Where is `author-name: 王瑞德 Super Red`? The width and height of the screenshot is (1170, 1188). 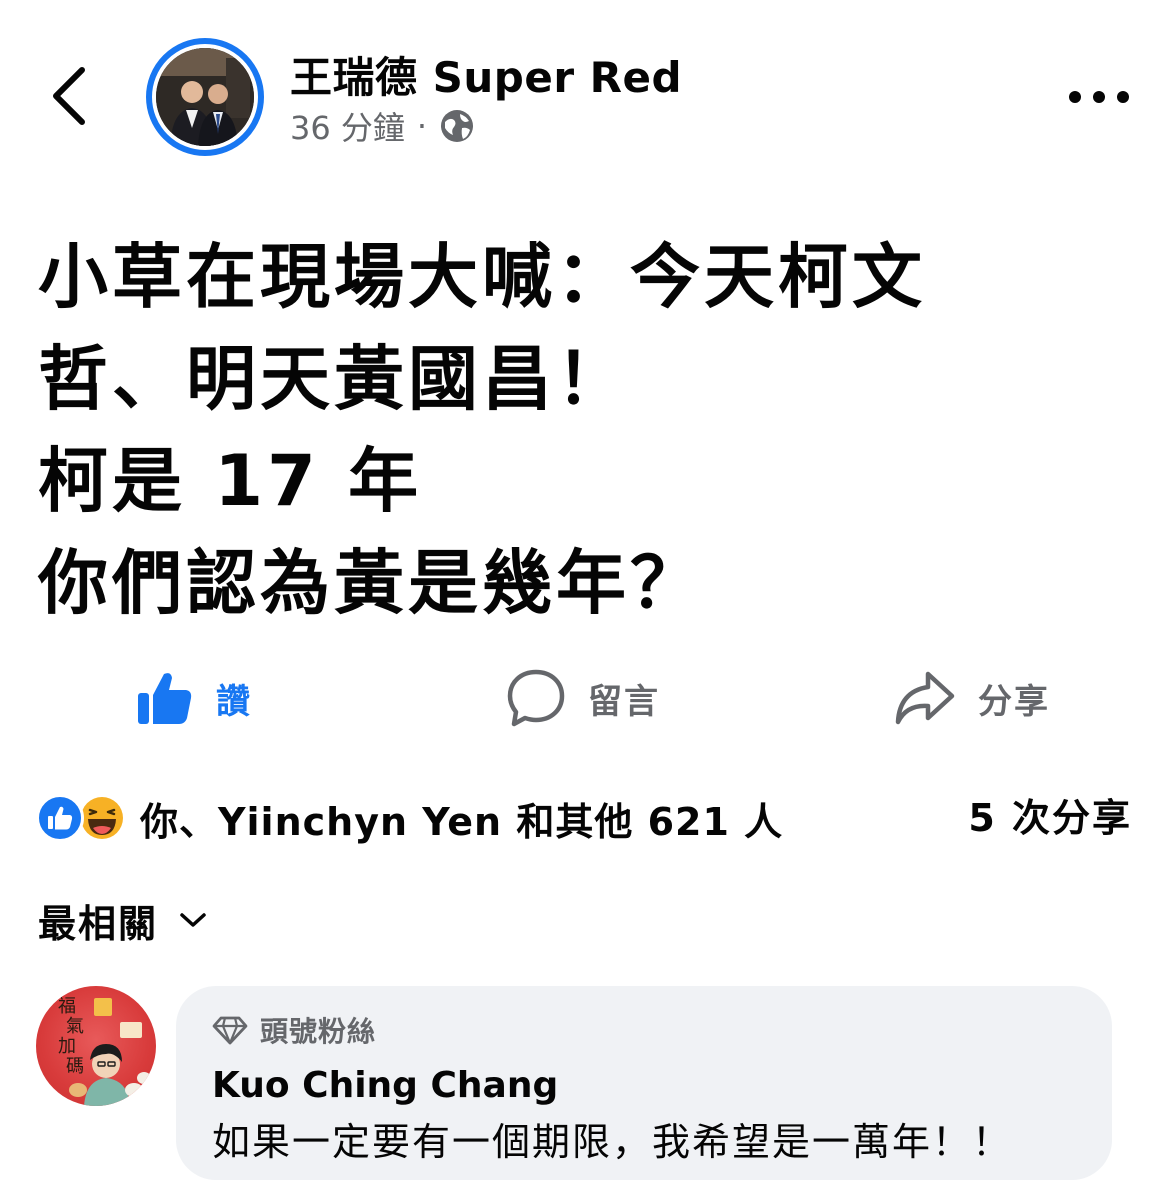 author-name: 王瑞德 Super Red is located at coordinates (486, 74).